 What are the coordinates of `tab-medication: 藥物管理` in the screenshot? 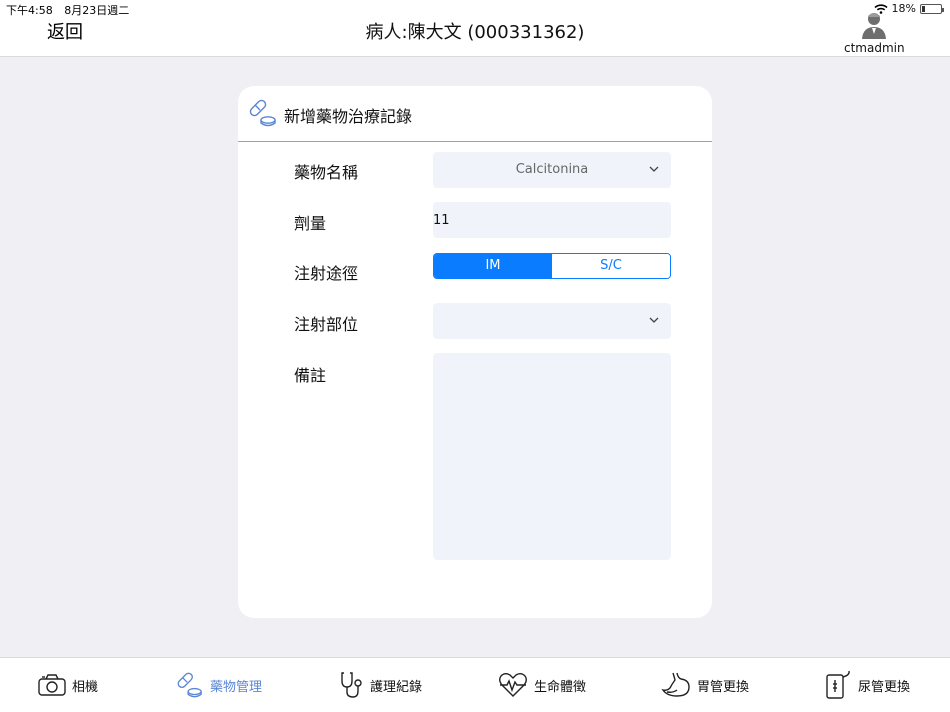 It's located at (218, 685).